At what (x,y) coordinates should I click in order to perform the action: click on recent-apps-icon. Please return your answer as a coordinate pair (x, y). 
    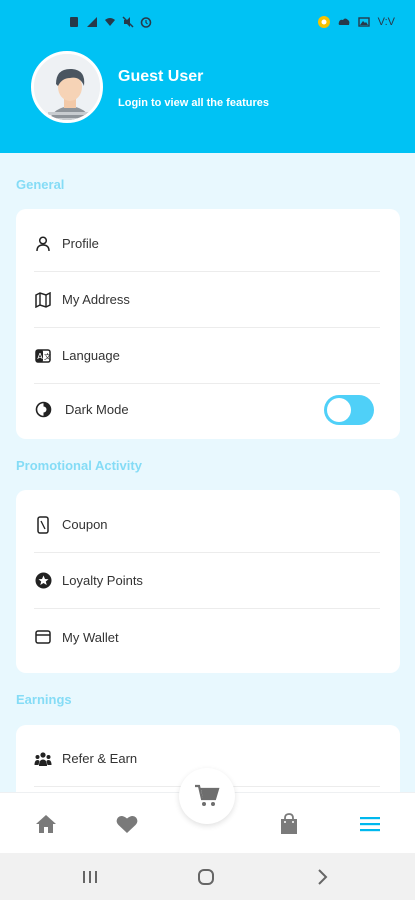
    Looking at the image, I should click on (90, 877).